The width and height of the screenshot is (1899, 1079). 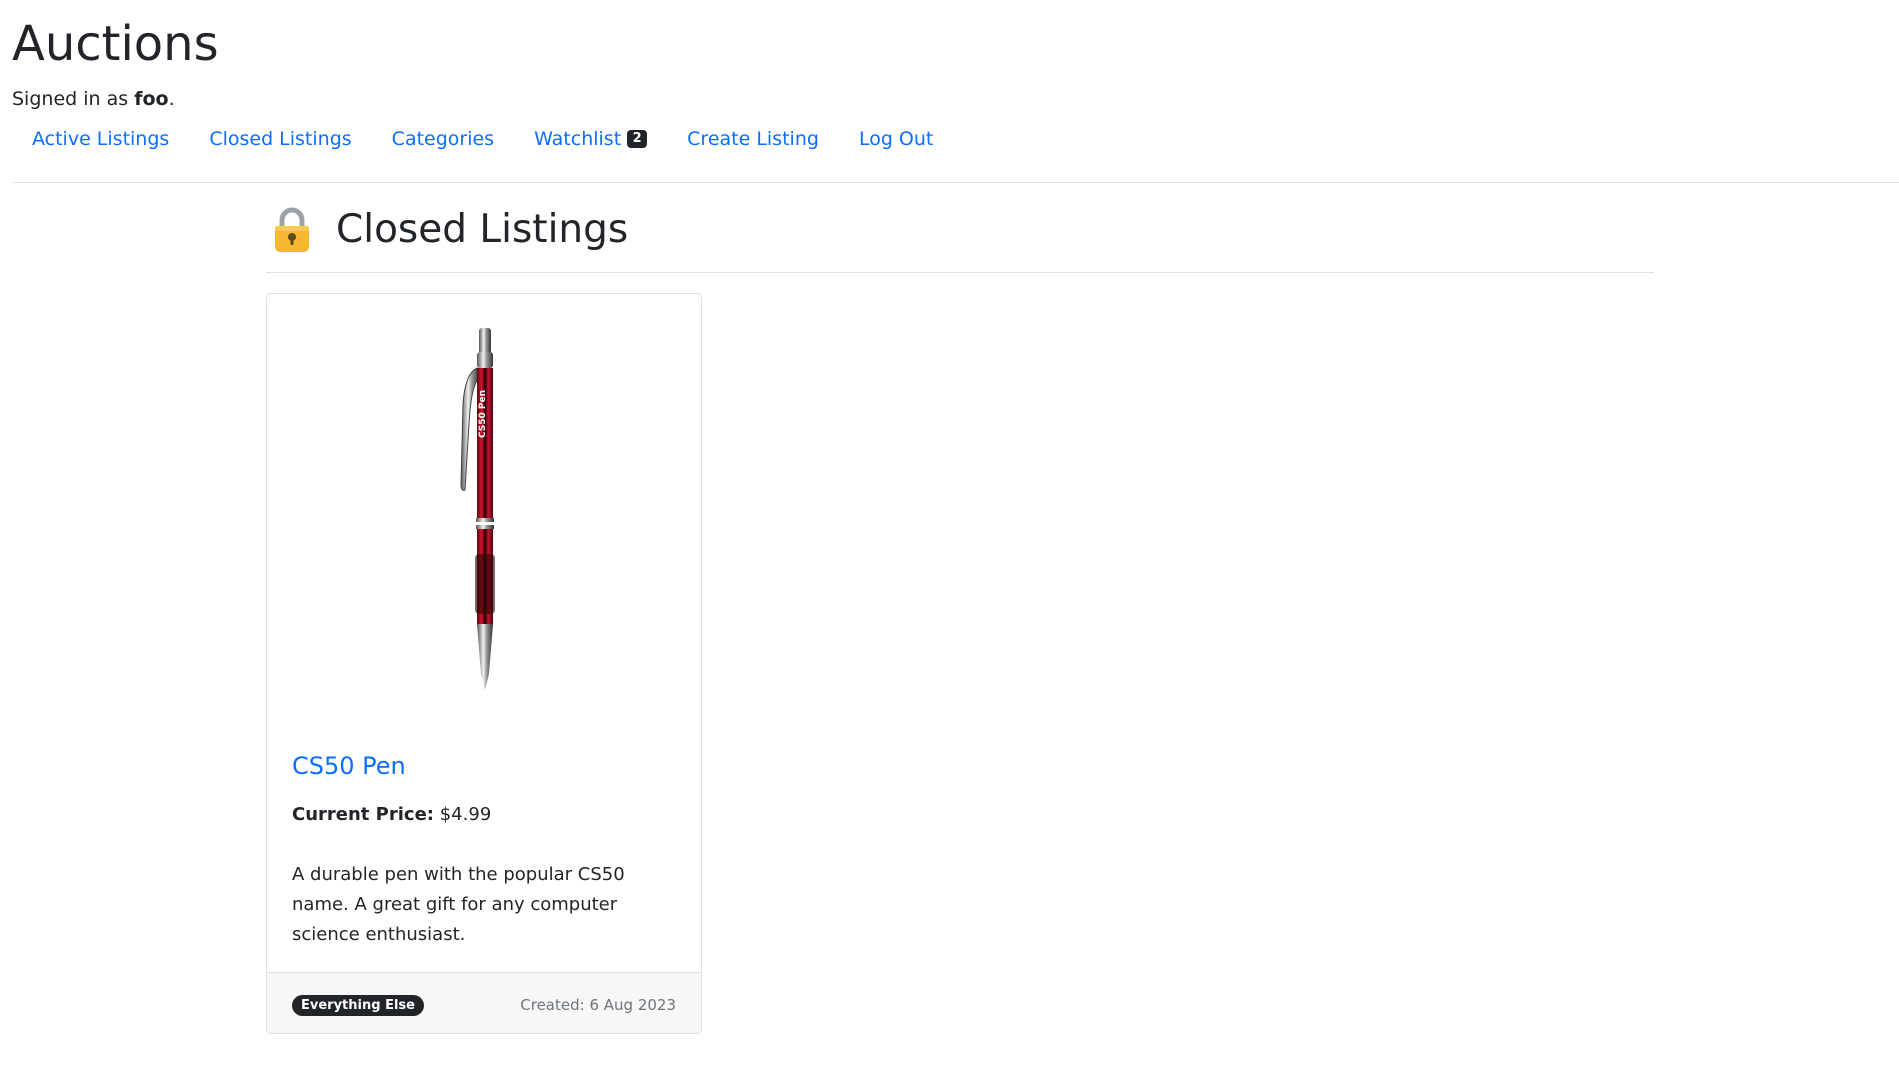 I want to click on listing-price: Current Price: $4.99, so click(x=485, y=815).